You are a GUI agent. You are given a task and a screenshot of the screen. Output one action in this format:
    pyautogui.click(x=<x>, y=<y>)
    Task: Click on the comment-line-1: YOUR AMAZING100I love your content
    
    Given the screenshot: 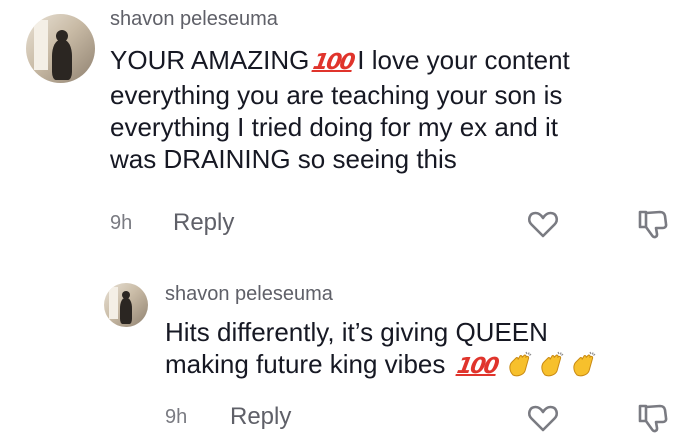 What is the action you would take?
    pyautogui.click(x=390, y=61)
    